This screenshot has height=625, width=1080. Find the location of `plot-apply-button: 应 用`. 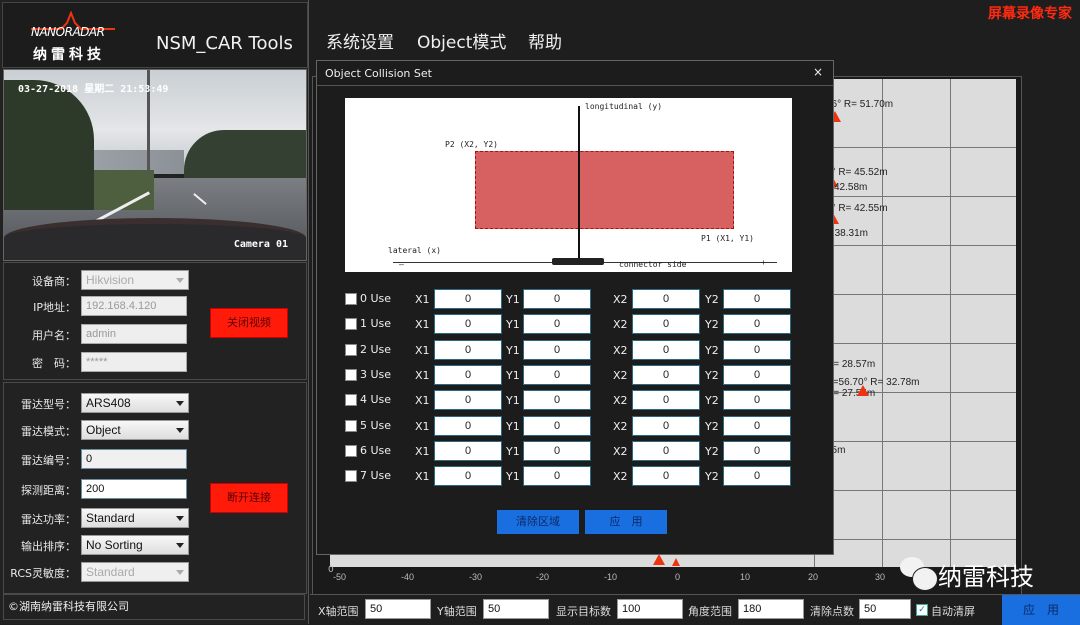

plot-apply-button: 应 用 is located at coordinates (1041, 610).